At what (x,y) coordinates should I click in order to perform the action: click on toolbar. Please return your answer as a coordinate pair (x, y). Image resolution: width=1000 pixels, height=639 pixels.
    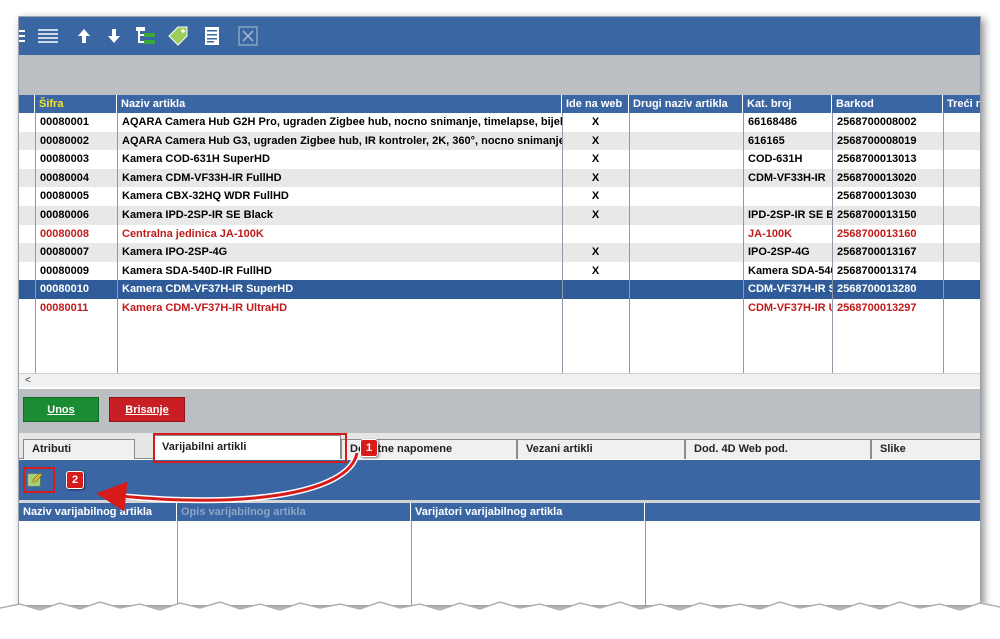
    Looking at the image, I should click on (499, 36).